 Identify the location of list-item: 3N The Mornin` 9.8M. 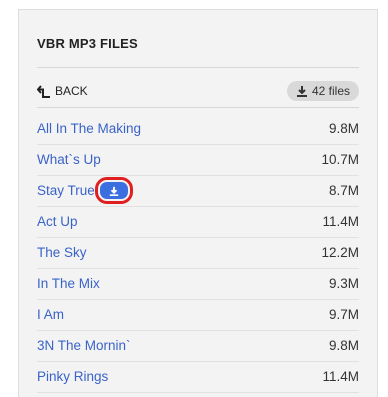
(198, 345).